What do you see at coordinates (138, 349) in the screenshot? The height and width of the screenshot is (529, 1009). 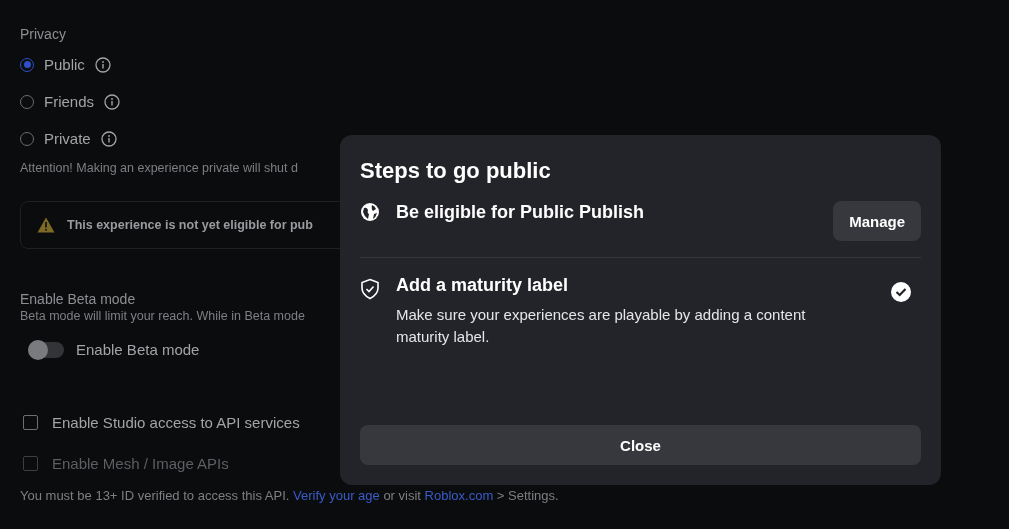 I see `toggle-label: Enable Beta mode` at bounding box center [138, 349].